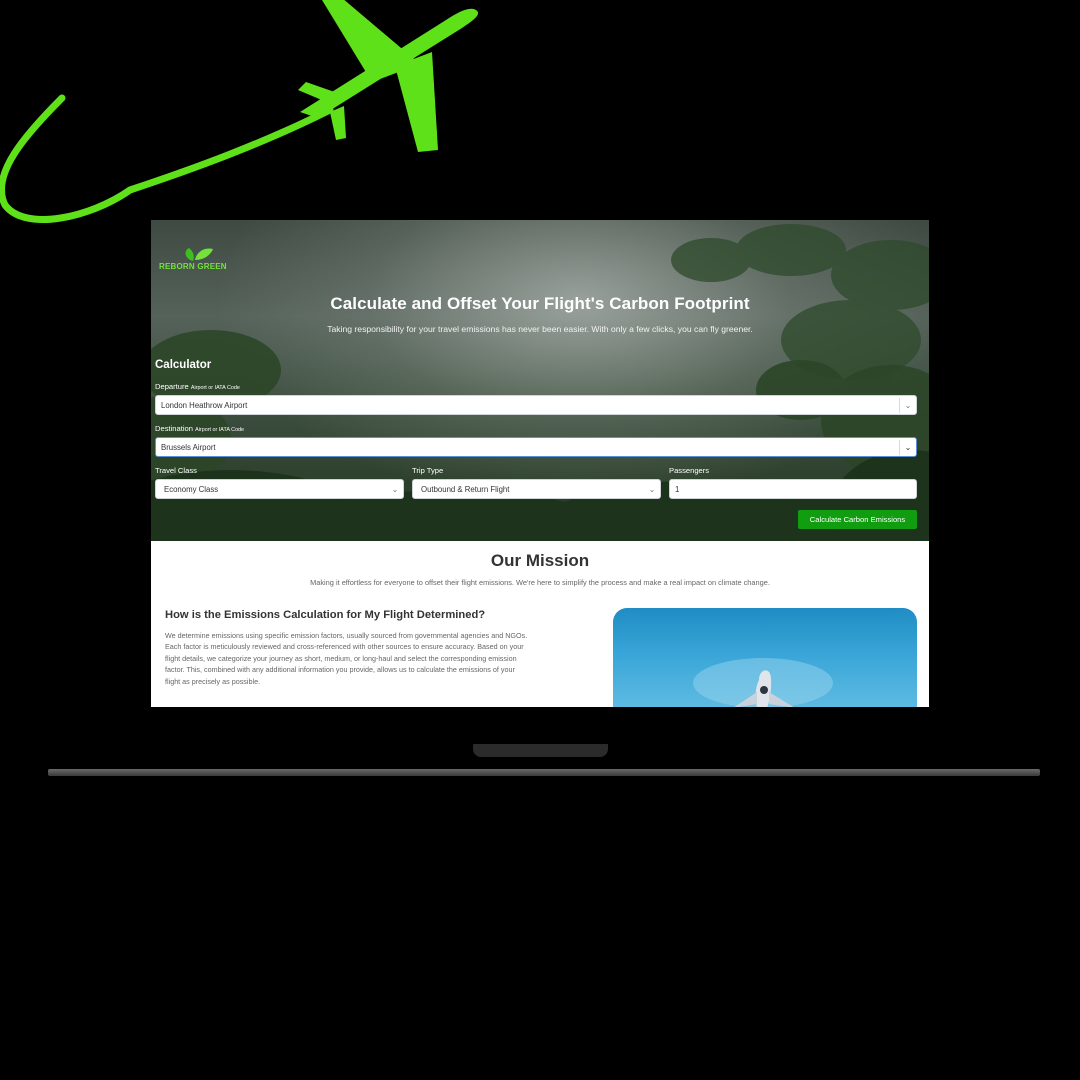  Describe the element at coordinates (857, 519) in the screenshot. I see `calculate-emissions-button: Calculate Carbon Emissions` at that location.